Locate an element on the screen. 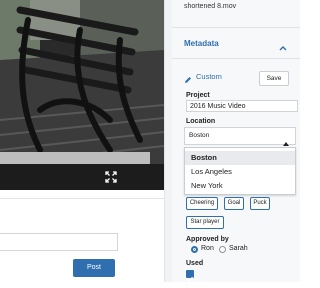 Image resolution: width=320 pixels, height=288 pixels. tag-star-player: Star player is located at coordinates (205, 222).